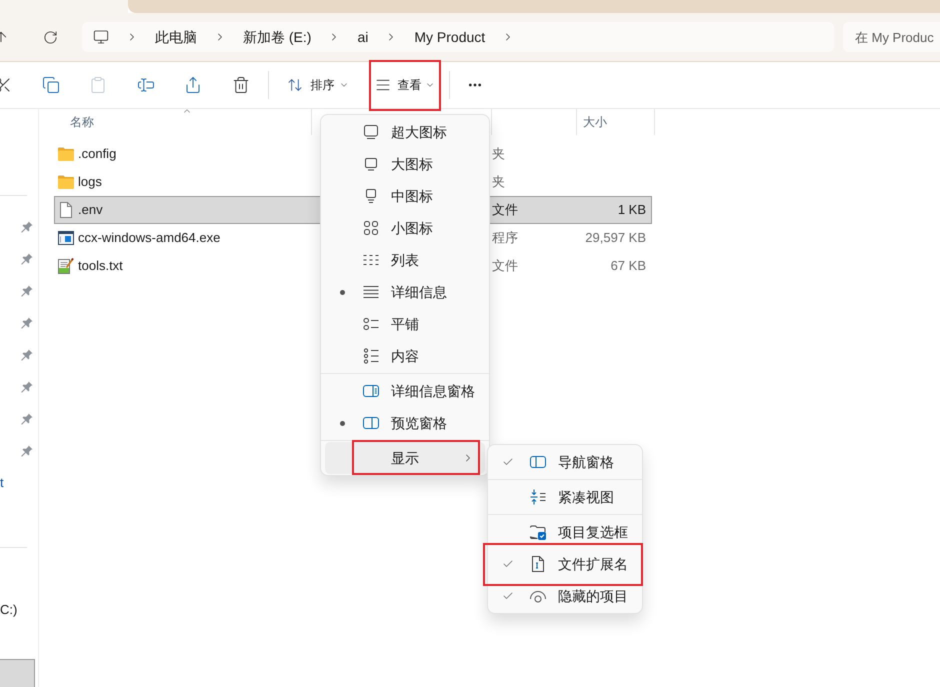 The height and width of the screenshot is (687, 940). I want to click on file-name: ccx-windows-amd64.exe, so click(149, 238).